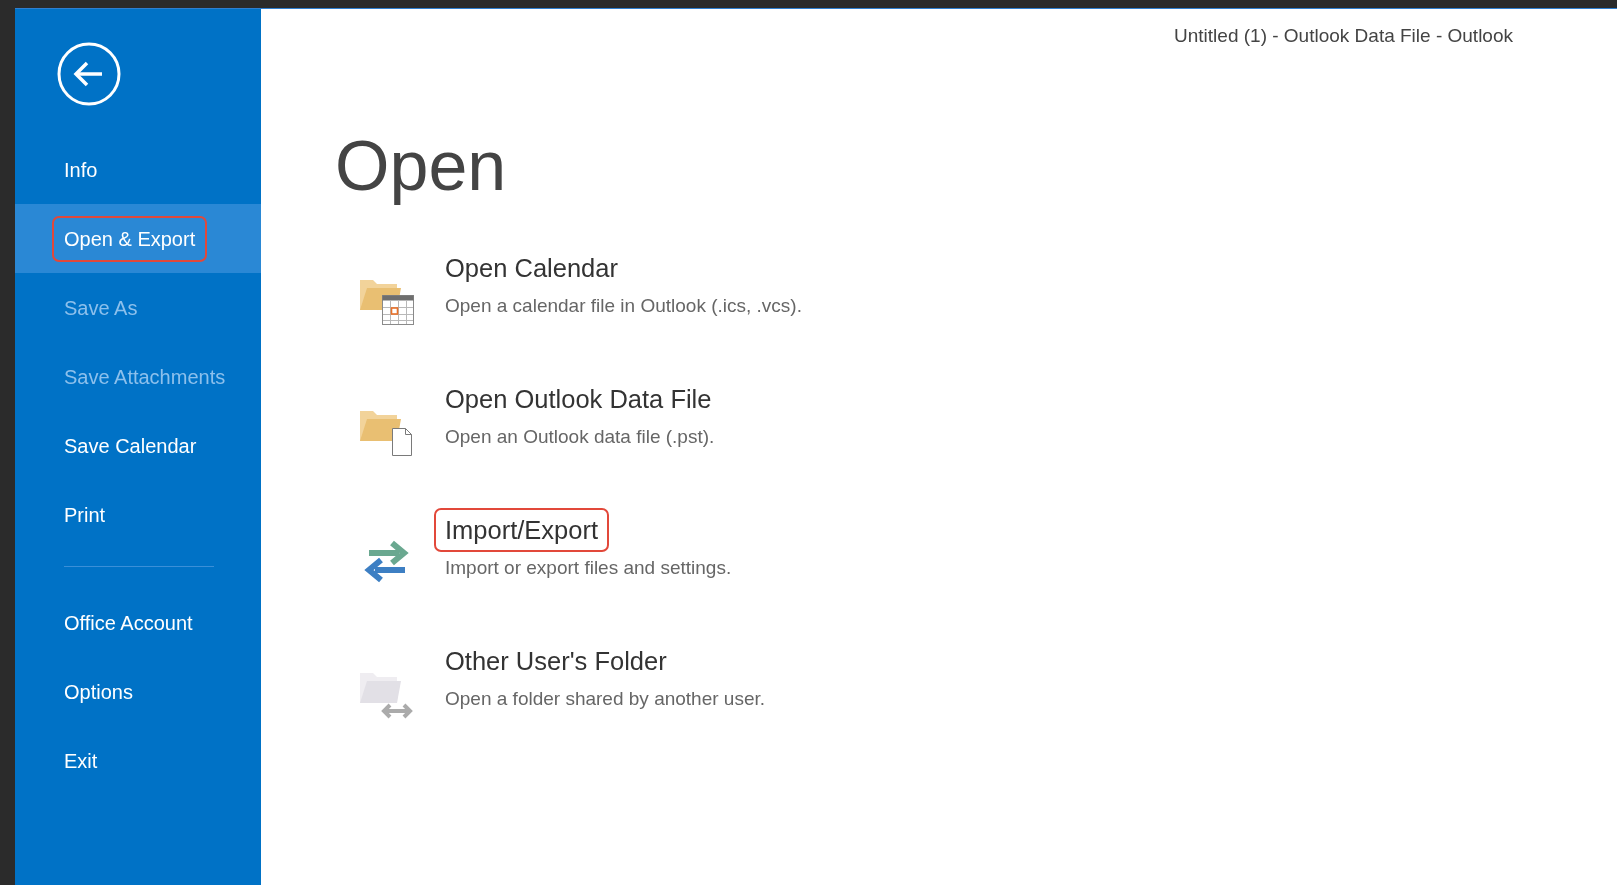 The image size is (1617, 885). What do you see at coordinates (138, 169) in the screenshot?
I see `sidebar-menu-item: Info` at bounding box center [138, 169].